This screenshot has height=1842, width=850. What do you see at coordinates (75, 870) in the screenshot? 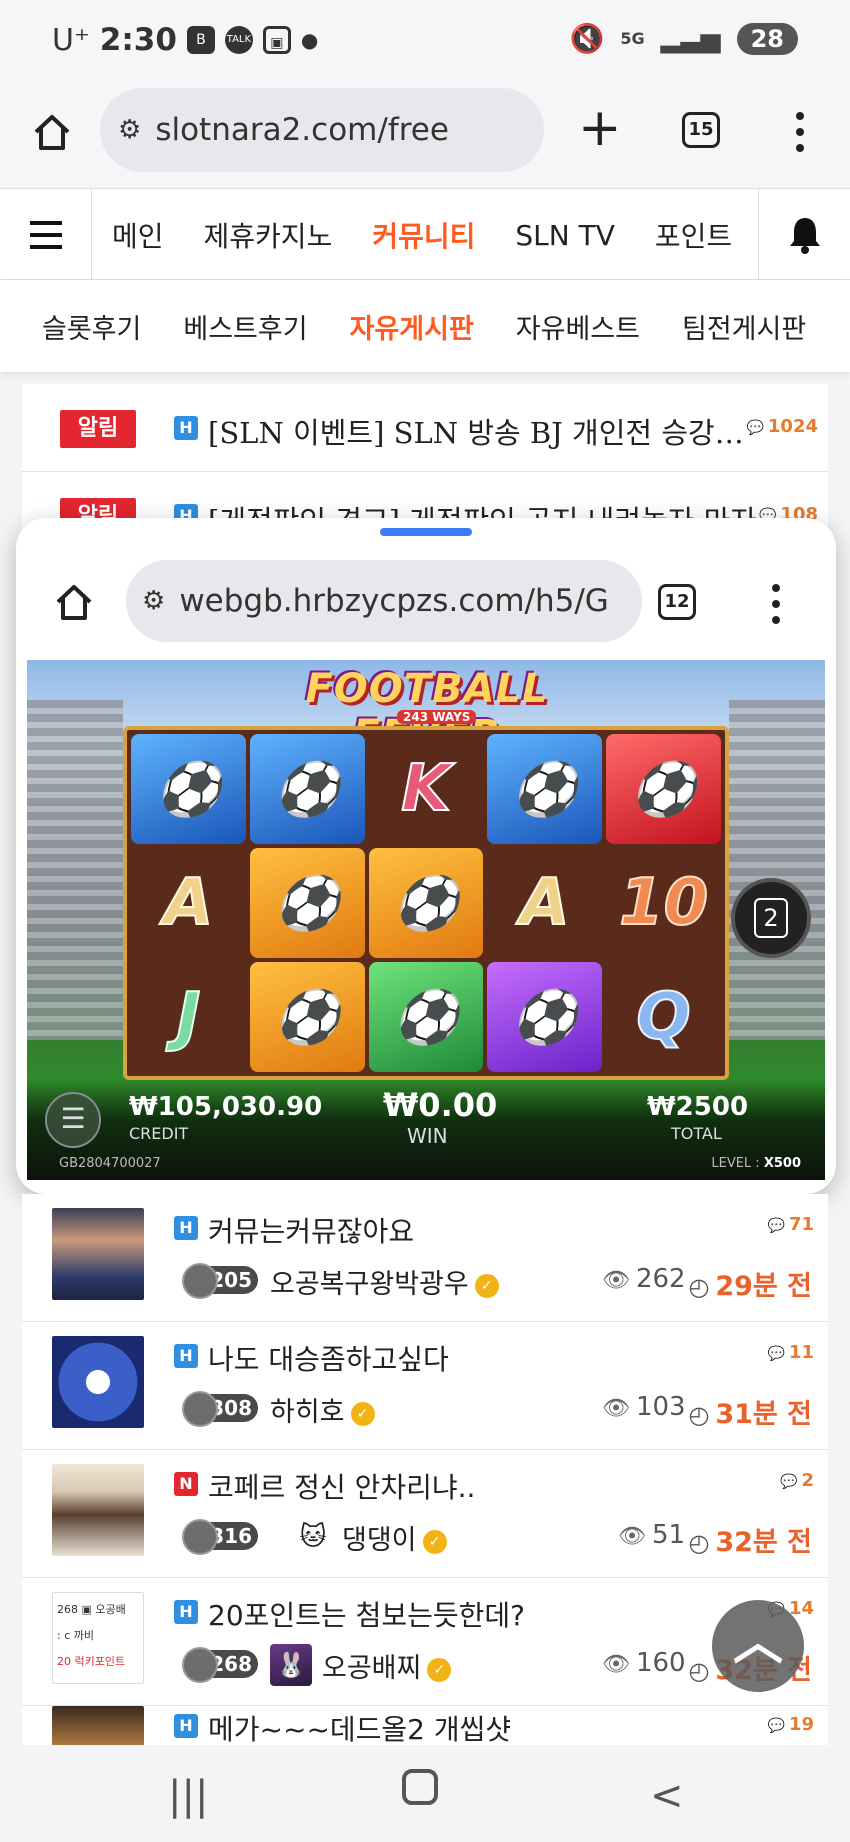
I see `stadium-stand-left` at bounding box center [75, 870].